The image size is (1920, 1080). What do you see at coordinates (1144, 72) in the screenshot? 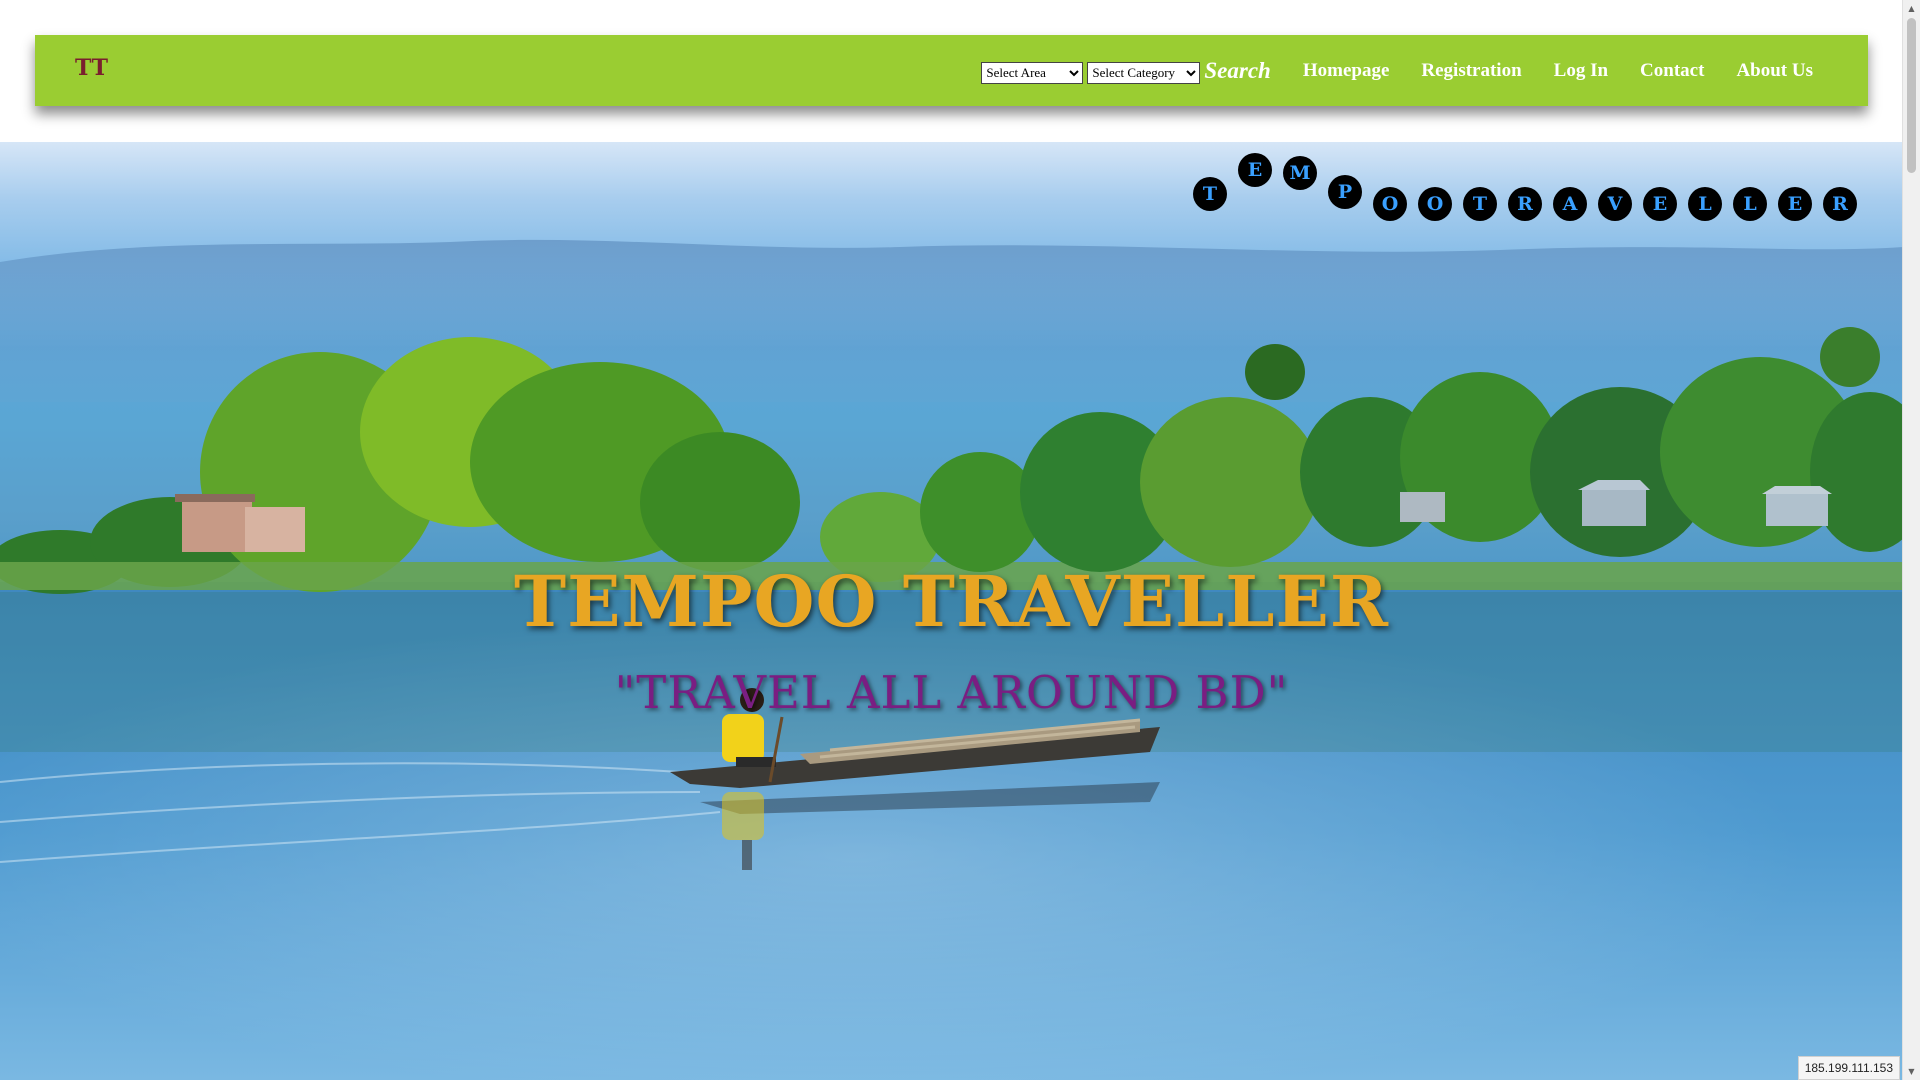
I see `category-select: Select Category` at bounding box center [1144, 72].